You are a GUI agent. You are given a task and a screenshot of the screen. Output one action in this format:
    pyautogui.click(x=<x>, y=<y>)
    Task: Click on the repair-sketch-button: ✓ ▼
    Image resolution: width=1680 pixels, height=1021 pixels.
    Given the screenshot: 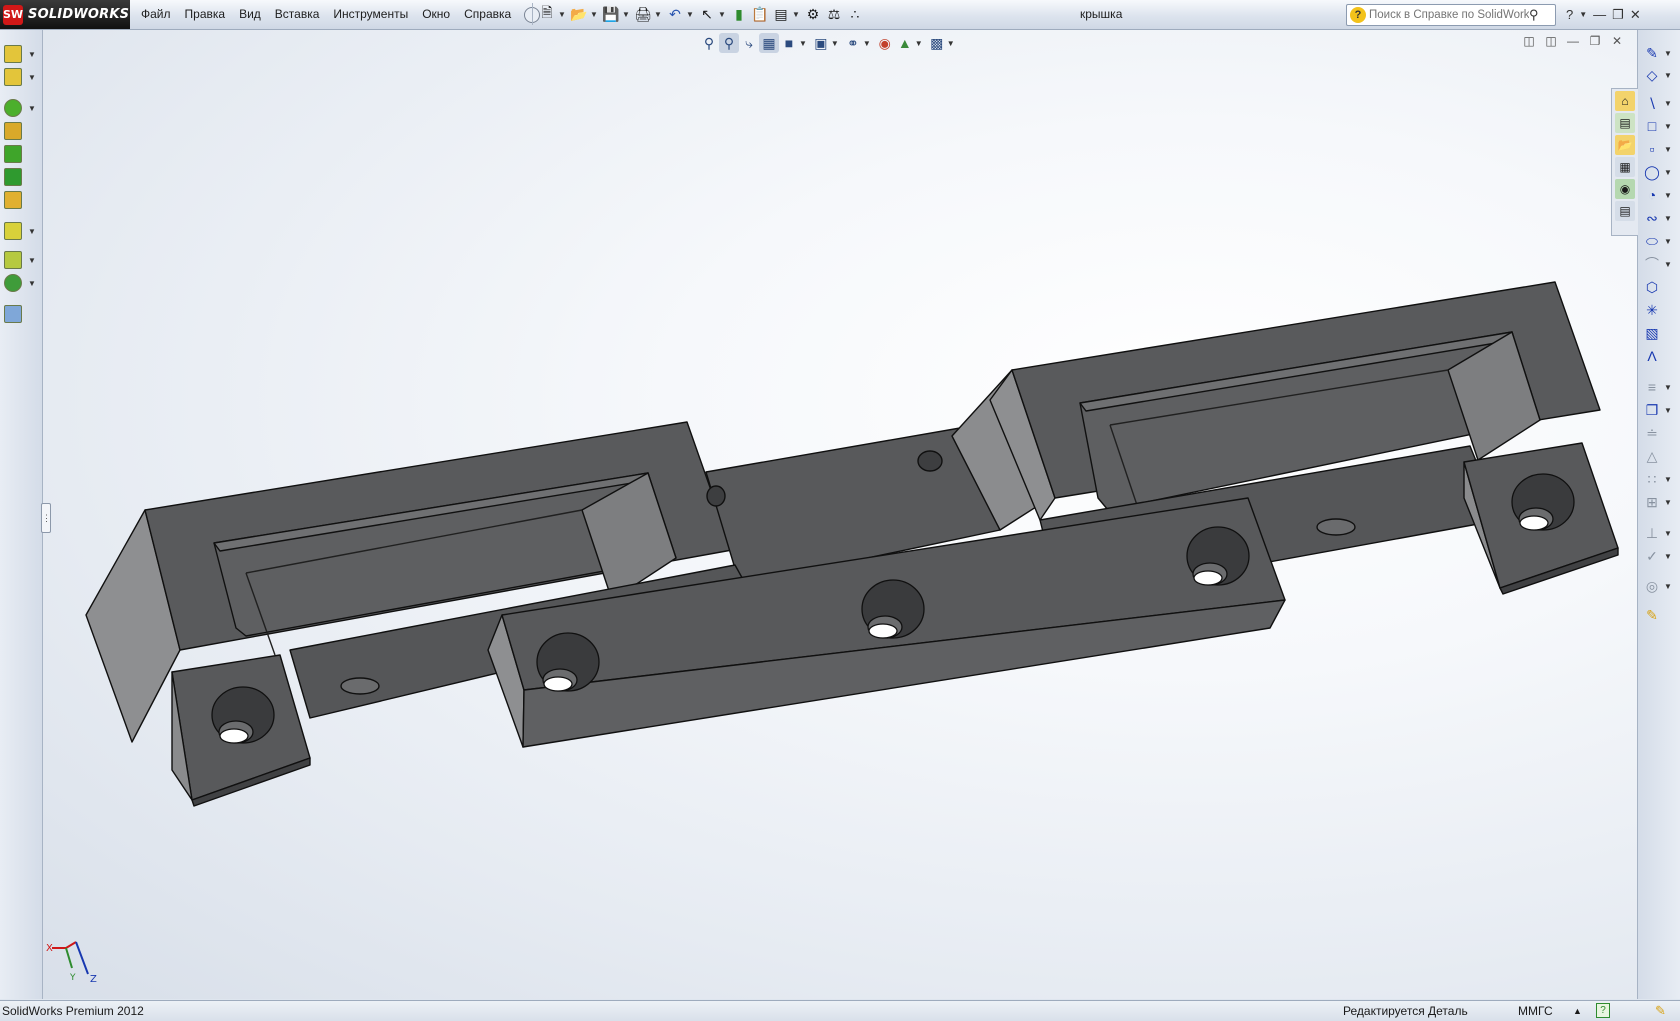 What is the action you would take?
    pyautogui.click(x=1661, y=556)
    